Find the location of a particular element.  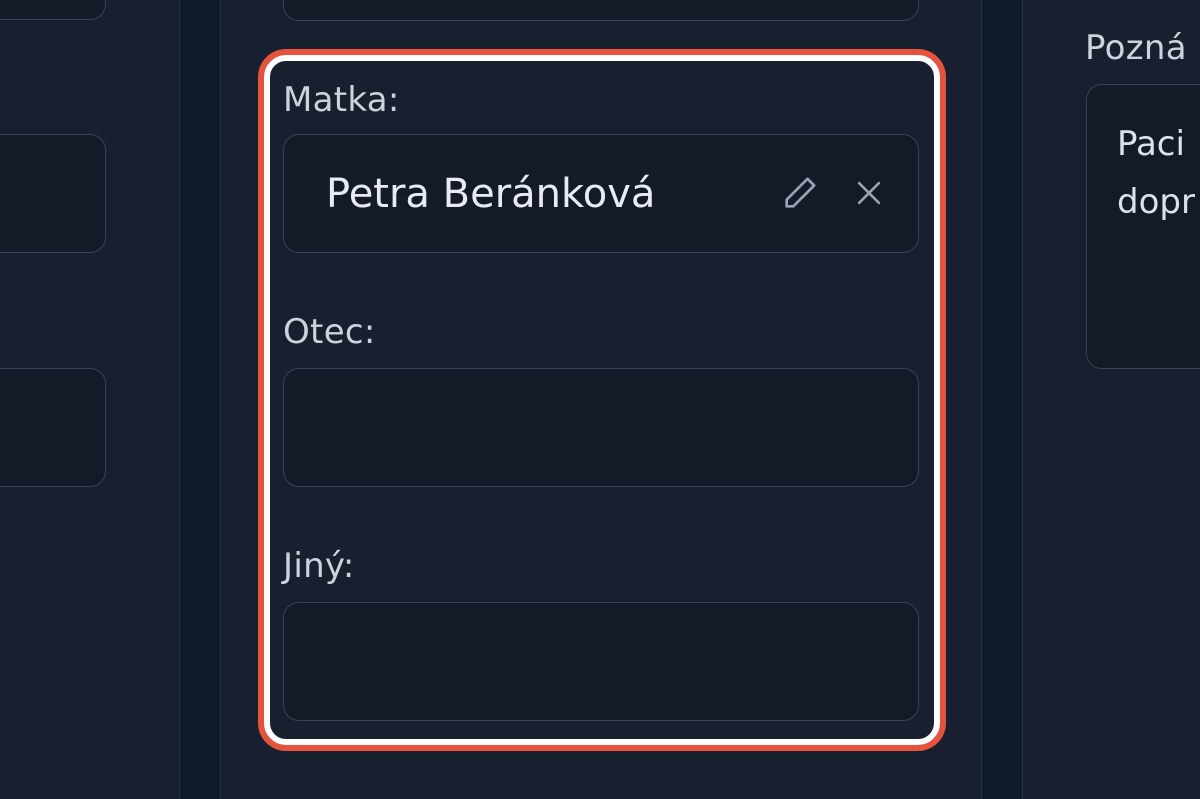

notes-label: Pozná is located at coordinates (1136, 48).